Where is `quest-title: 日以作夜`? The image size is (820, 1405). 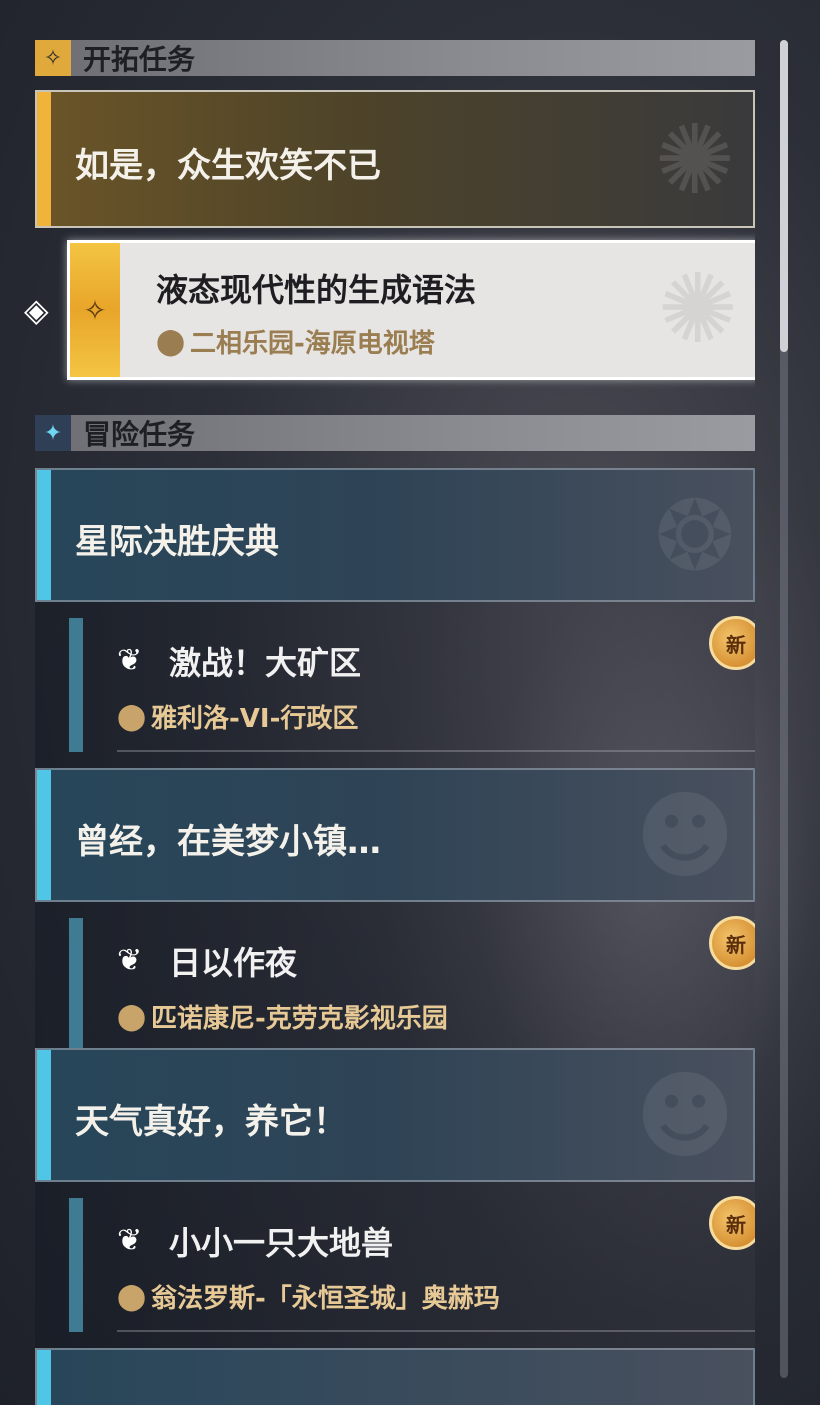
quest-title: 日以作夜 is located at coordinates (233, 963).